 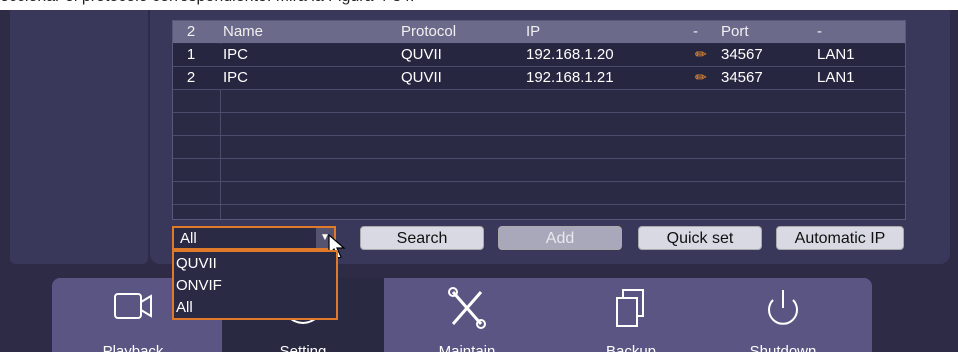 What do you see at coordinates (191, 77) in the screenshot?
I see `row-number: 2` at bounding box center [191, 77].